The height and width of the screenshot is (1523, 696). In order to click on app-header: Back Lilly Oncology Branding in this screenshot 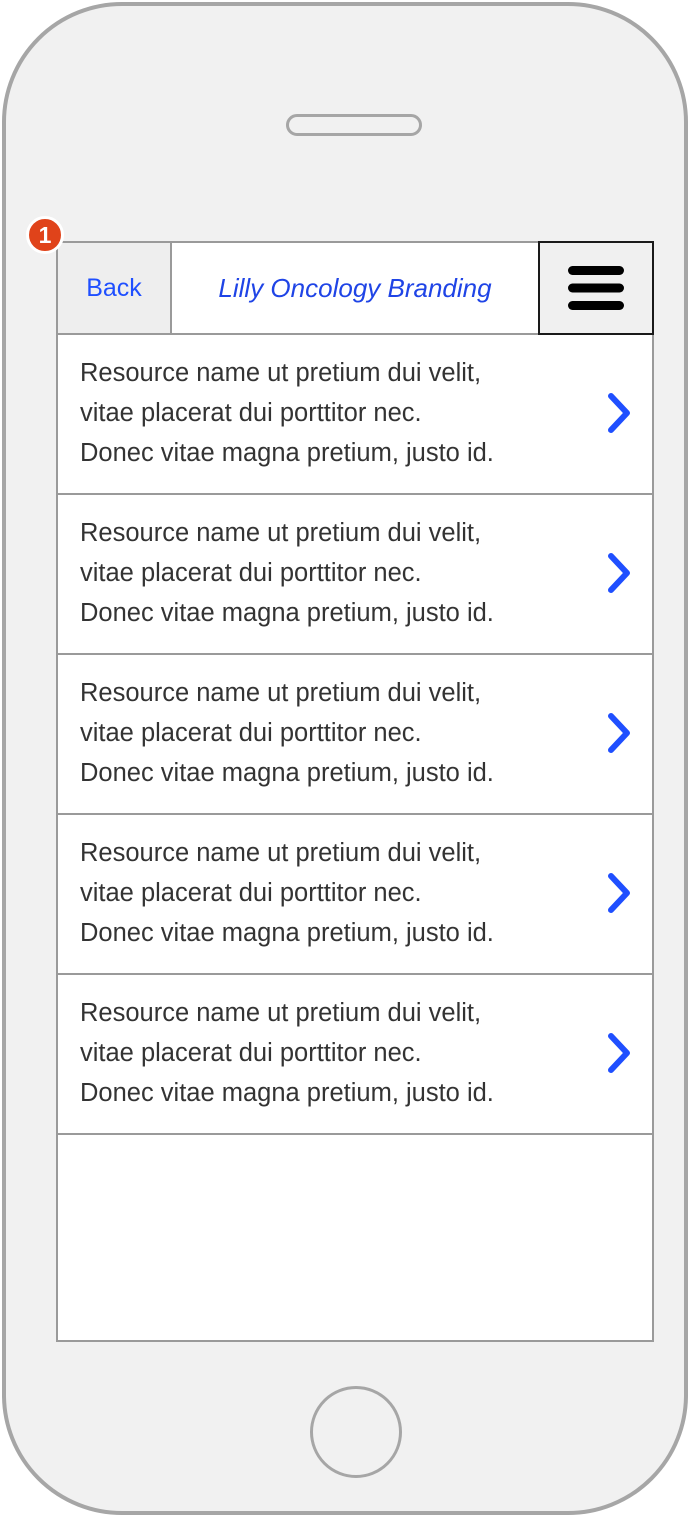, I will do `click(356, 288)`.